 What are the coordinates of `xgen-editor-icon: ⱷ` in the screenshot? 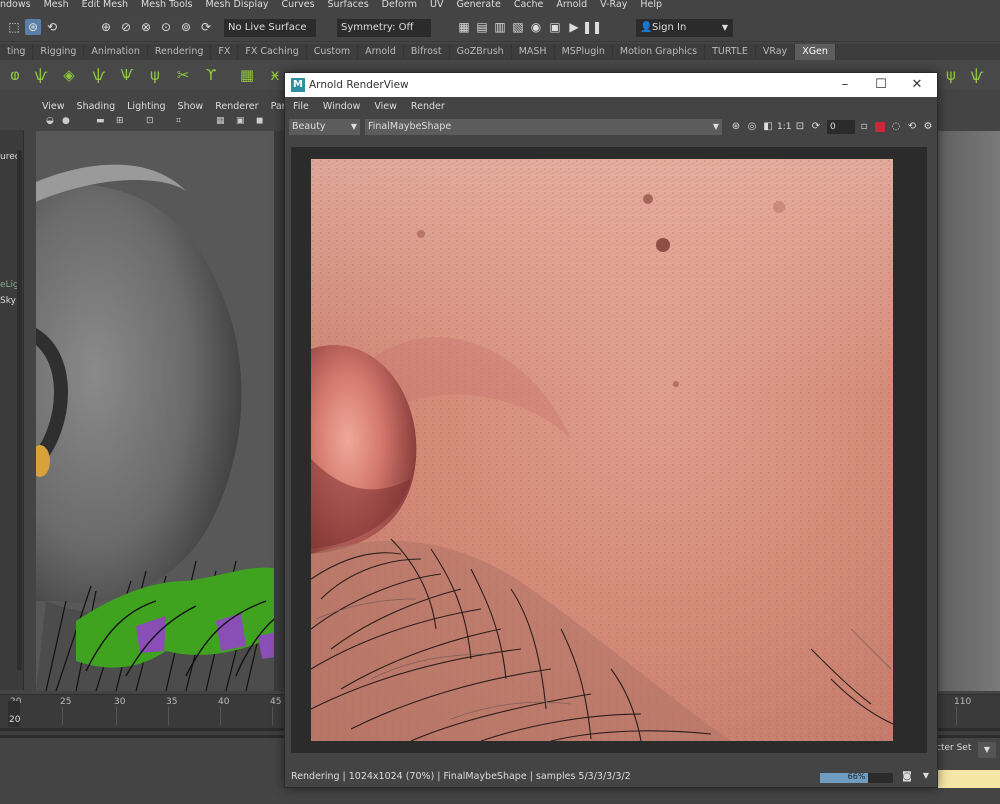 It's located at (15, 75).